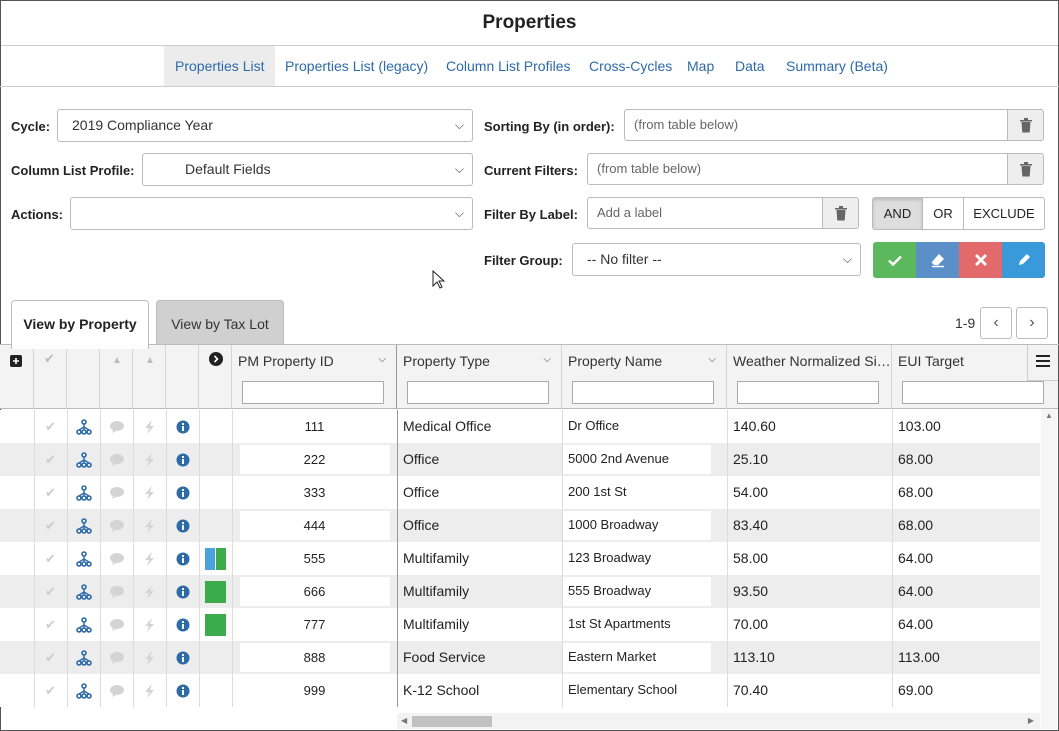 Image resolution: width=1059 pixels, height=731 pixels. What do you see at coordinates (356, 66) in the screenshot?
I see `tab-properties-list-legacy: Properties List (legacy)` at bounding box center [356, 66].